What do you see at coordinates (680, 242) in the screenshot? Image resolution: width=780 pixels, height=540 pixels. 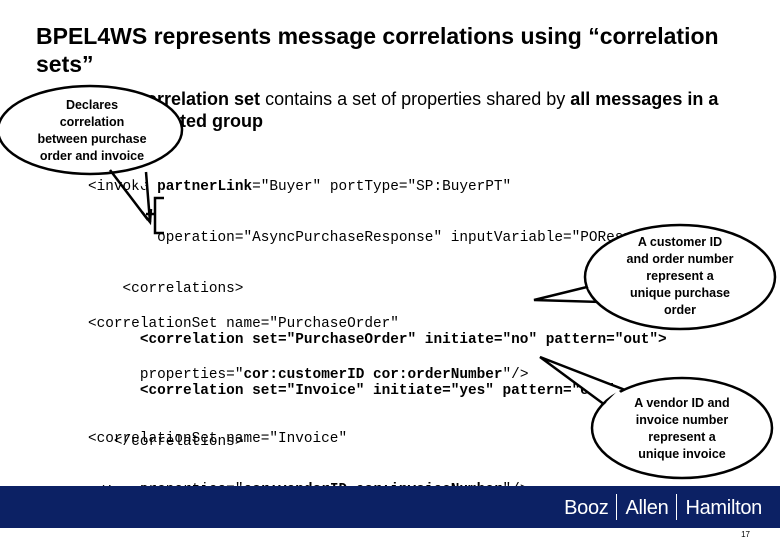 I see `text-segment: A customer ID` at bounding box center [680, 242].